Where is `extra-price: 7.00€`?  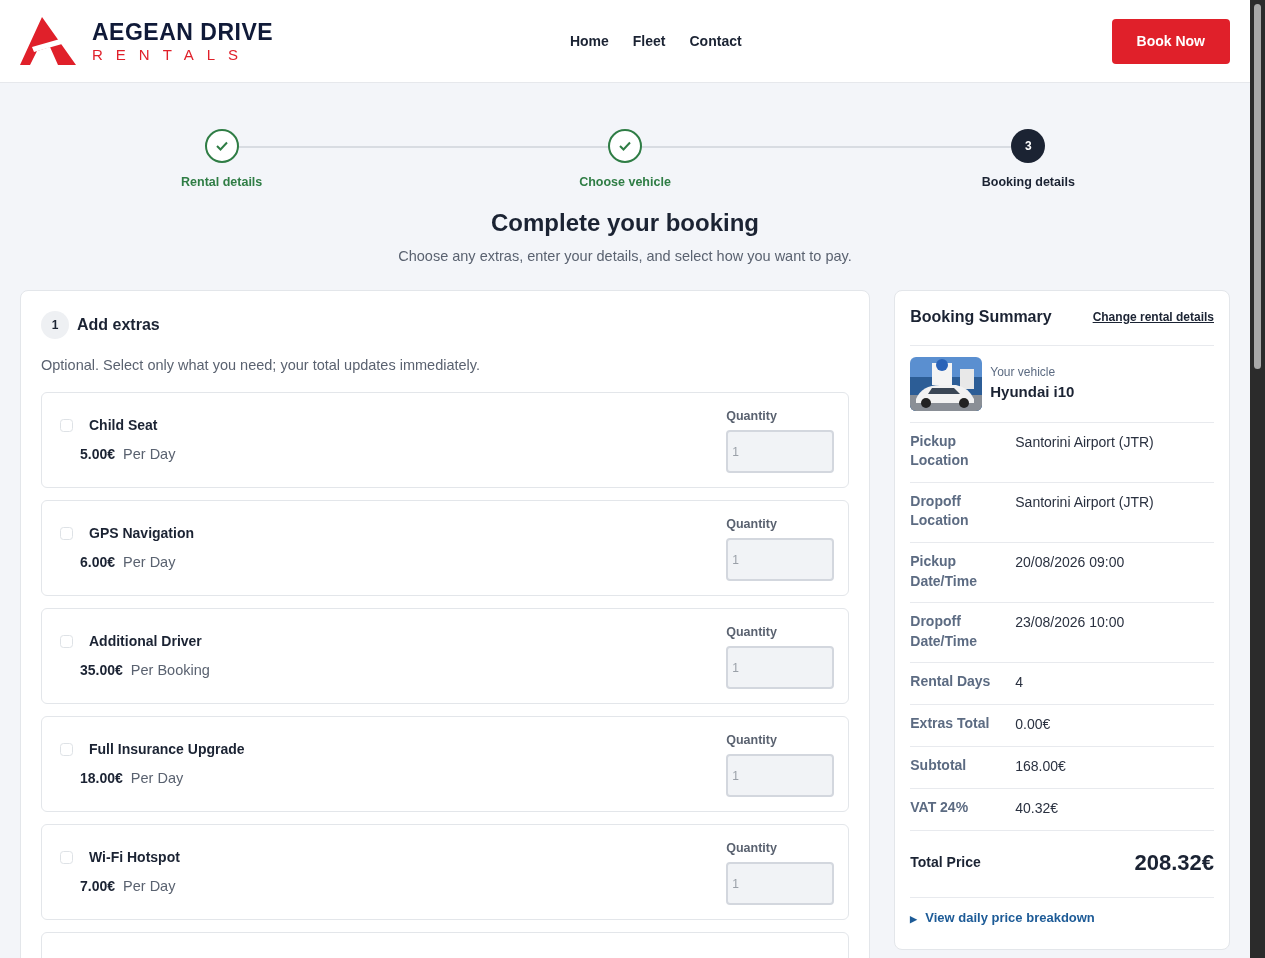 extra-price: 7.00€ is located at coordinates (98, 887).